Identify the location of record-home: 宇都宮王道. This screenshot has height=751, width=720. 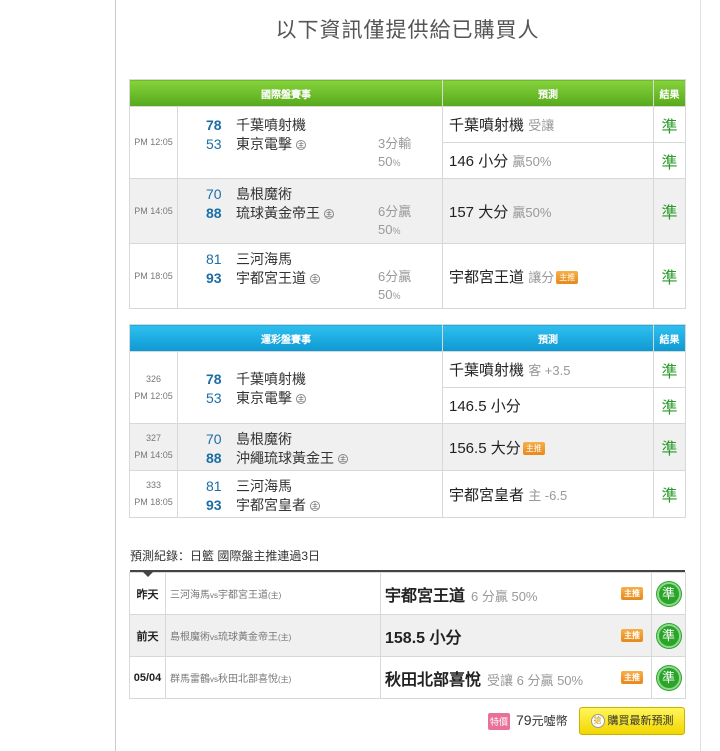
(243, 595).